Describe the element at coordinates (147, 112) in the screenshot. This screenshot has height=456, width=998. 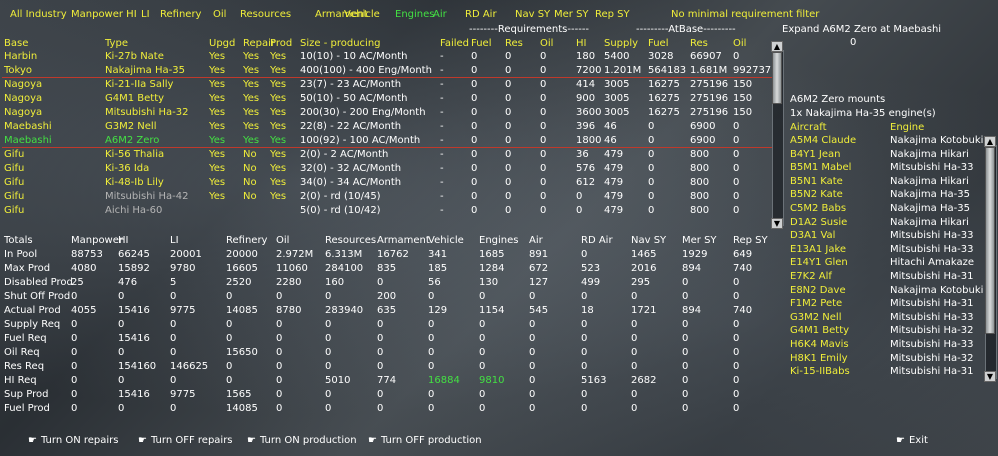
I see `table-cell: Mitsubishi Ha-32` at that location.